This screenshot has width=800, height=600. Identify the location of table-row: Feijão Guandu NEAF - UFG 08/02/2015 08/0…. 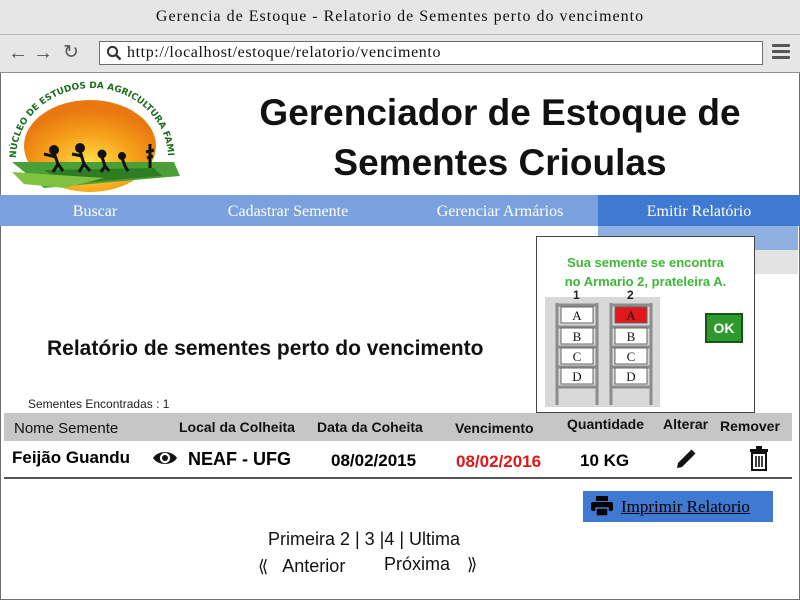
(398, 460).